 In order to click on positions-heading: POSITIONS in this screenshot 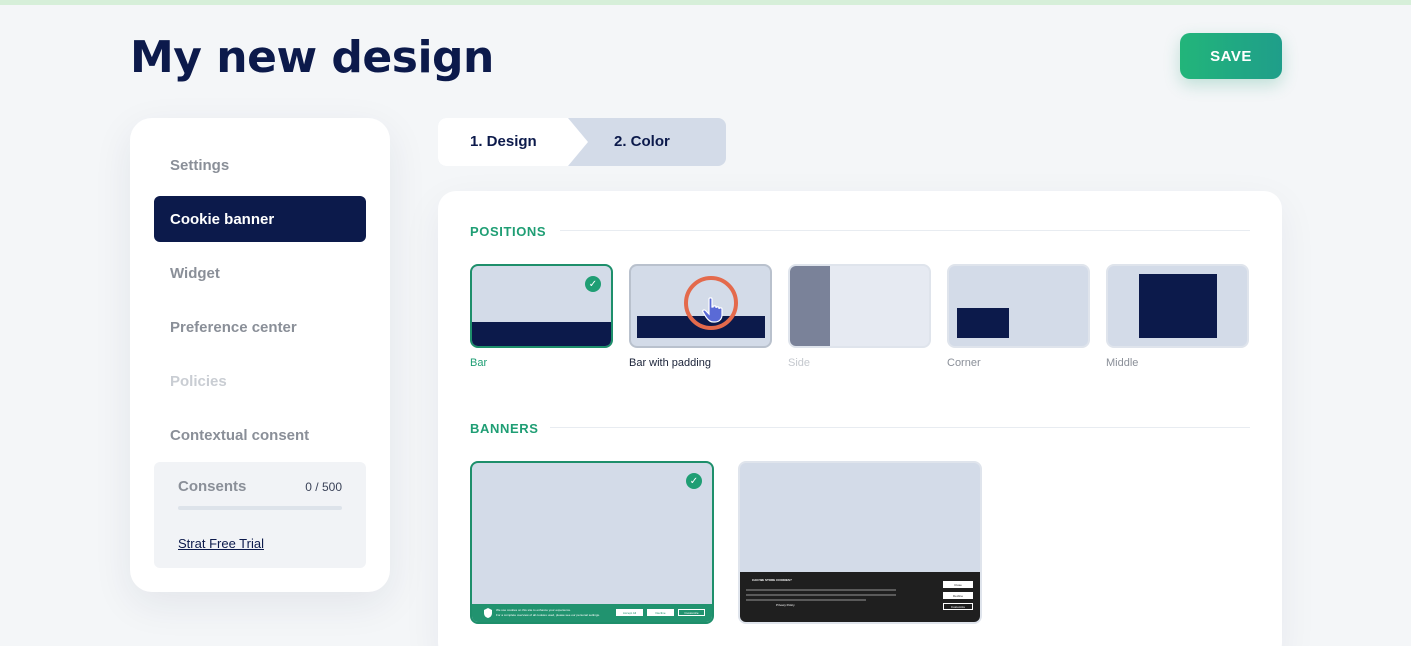, I will do `click(508, 231)`.